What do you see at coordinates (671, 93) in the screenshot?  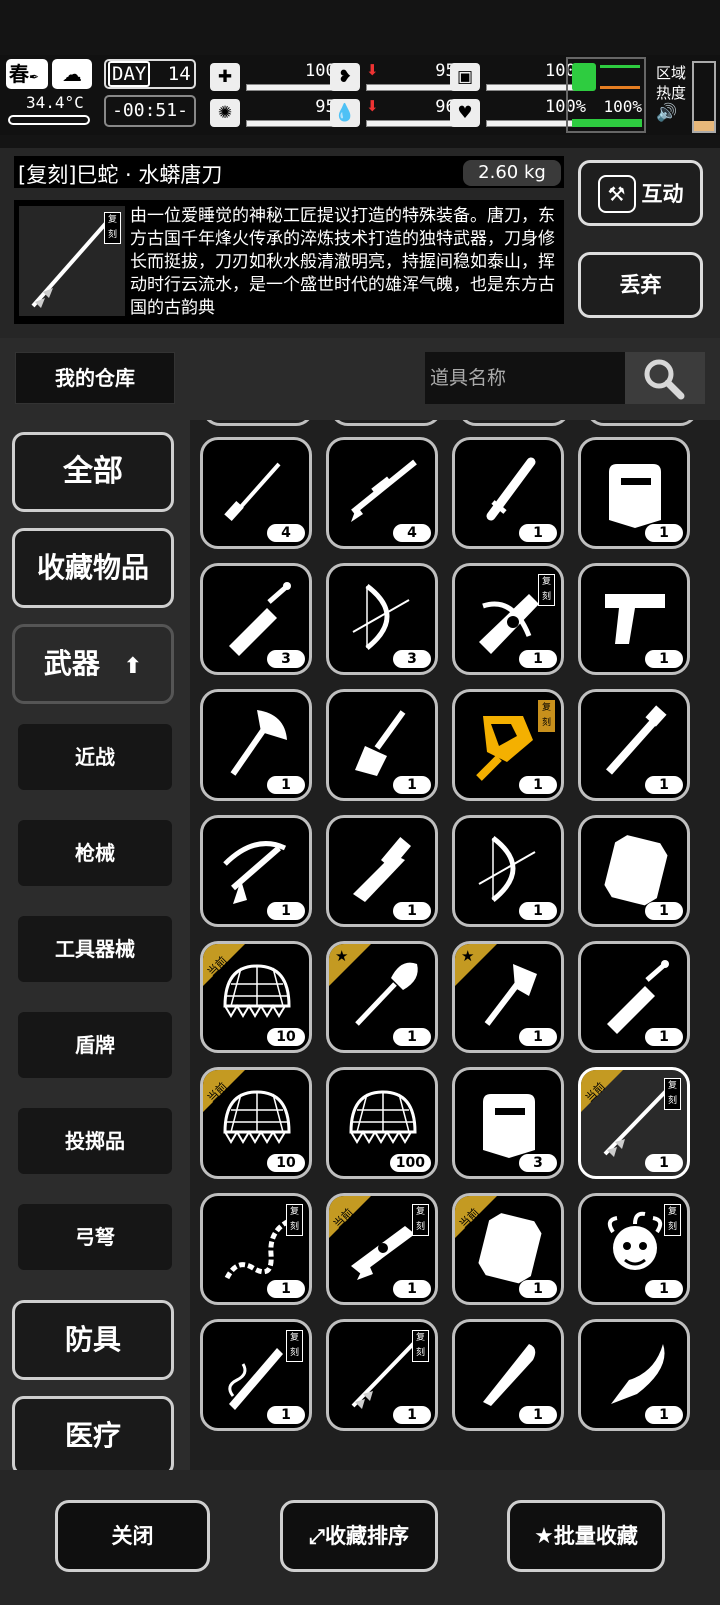 I see `zone-heat-label-2: 热度` at bounding box center [671, 93].